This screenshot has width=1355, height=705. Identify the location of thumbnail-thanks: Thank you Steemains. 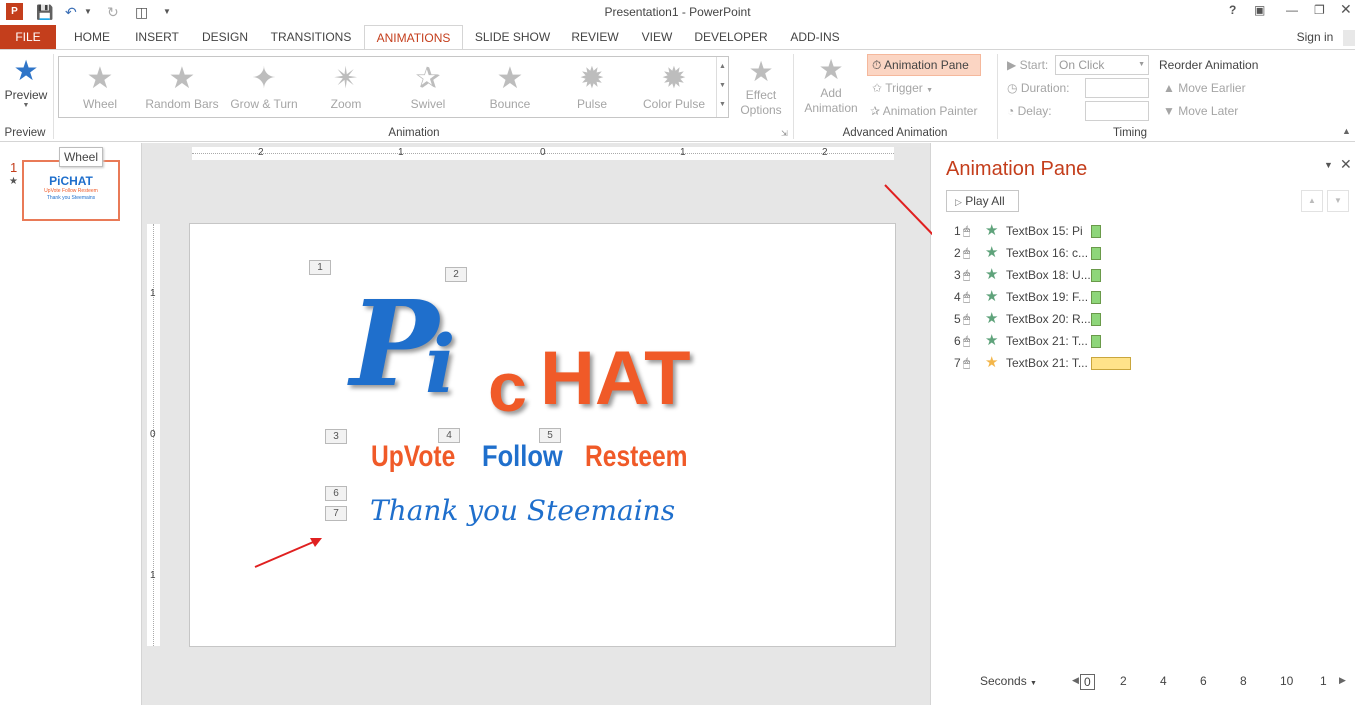
(71, 198).